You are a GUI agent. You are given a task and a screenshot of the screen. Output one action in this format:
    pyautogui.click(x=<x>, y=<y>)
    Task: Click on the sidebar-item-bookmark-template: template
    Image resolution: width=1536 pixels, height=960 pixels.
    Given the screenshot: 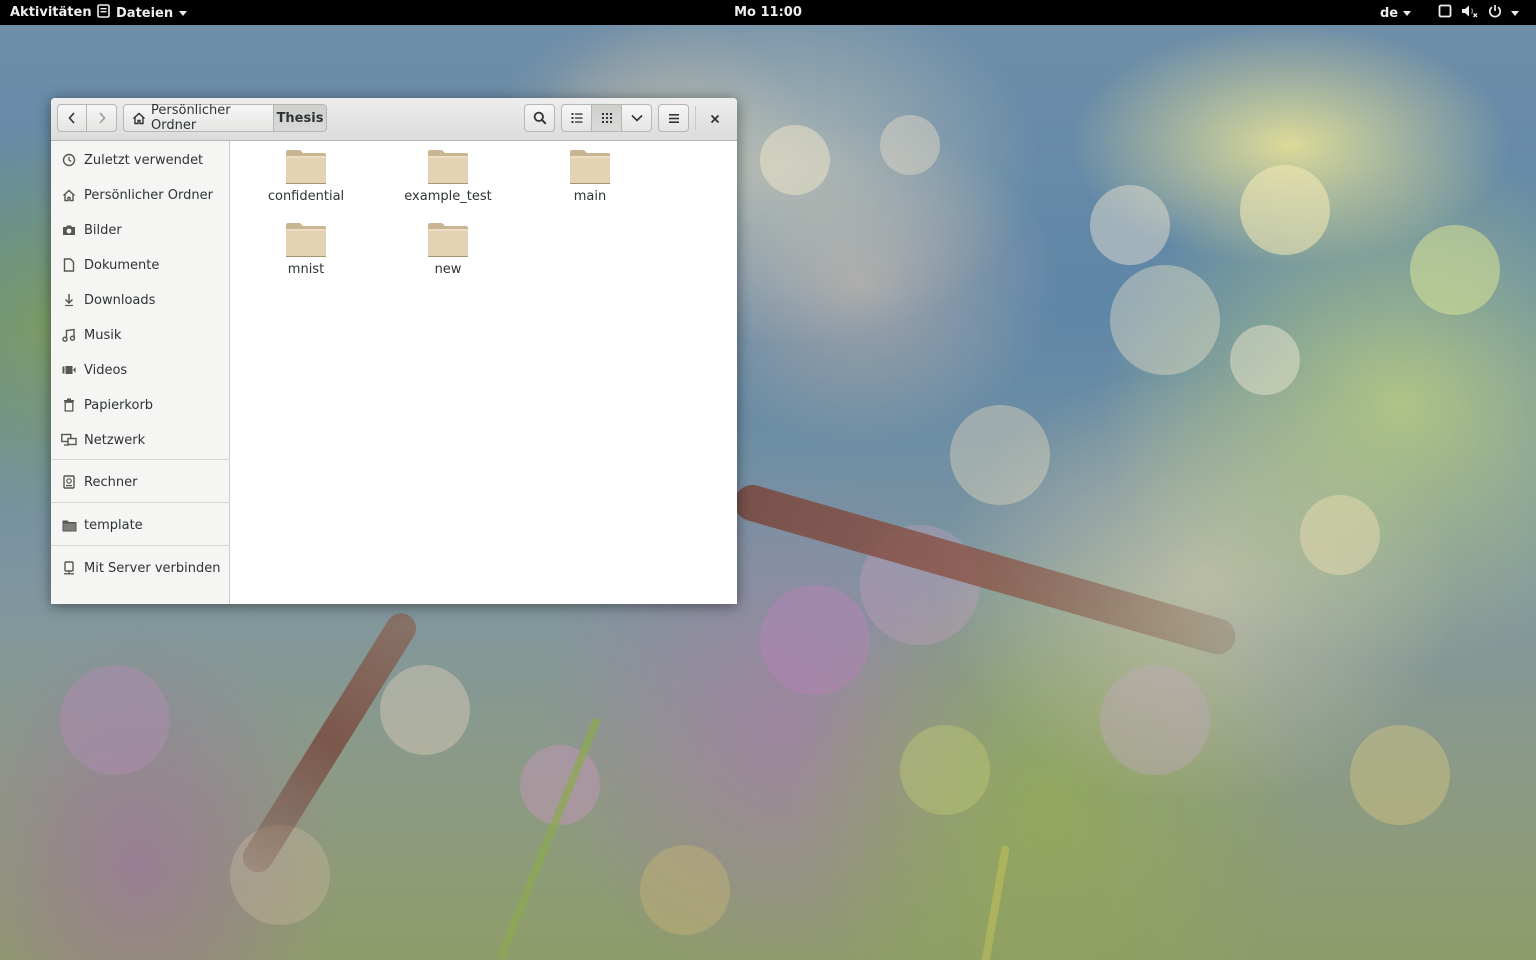 What is the action you would take?
    pyautogui.click(x=140, y=525)
    